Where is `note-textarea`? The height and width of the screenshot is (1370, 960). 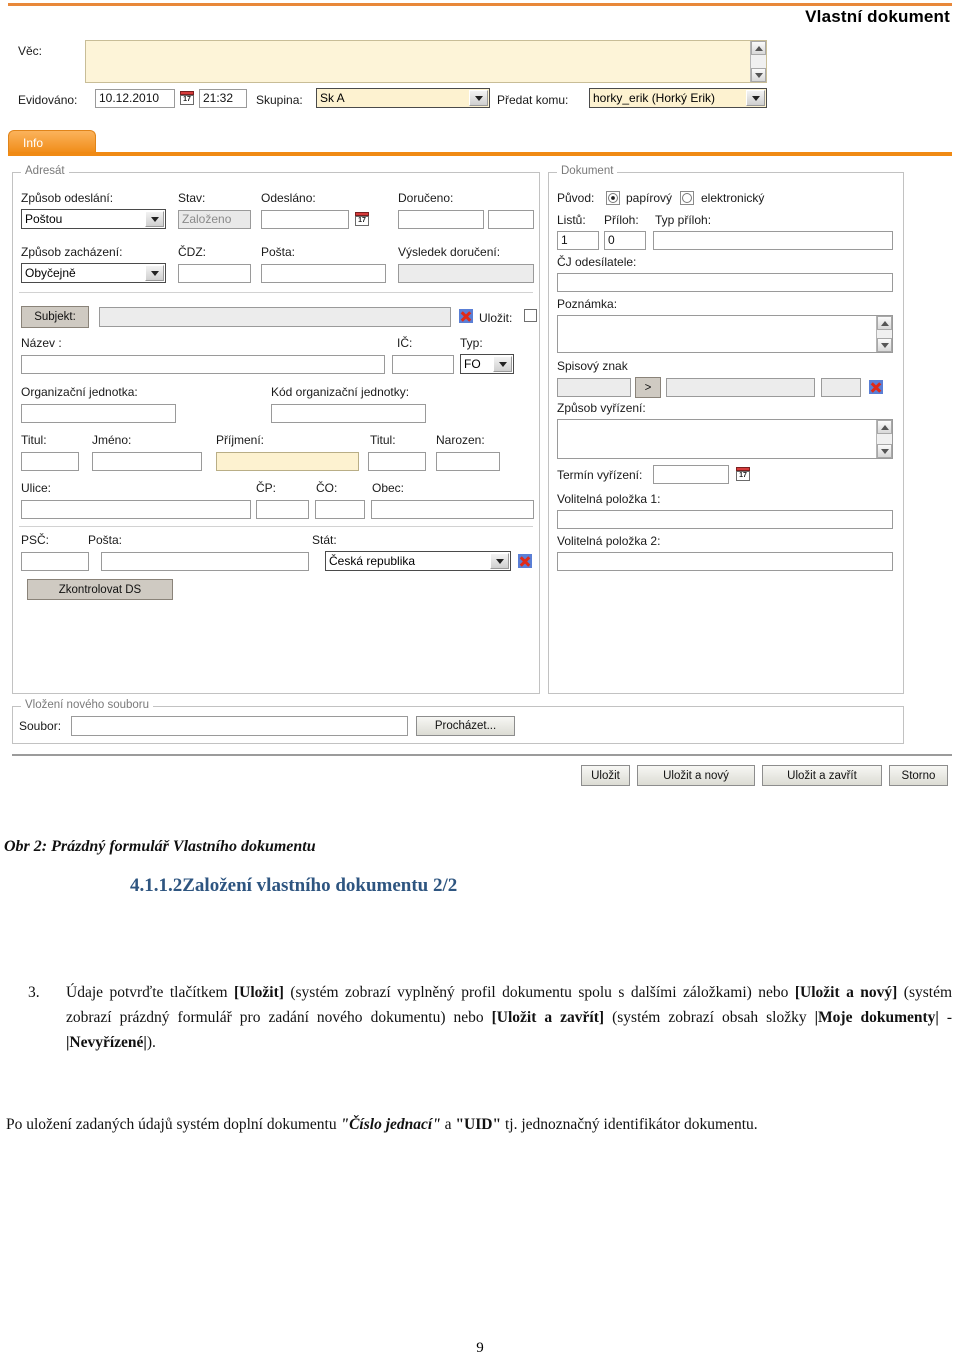 note-textarea is located at coordinates (725, 334).